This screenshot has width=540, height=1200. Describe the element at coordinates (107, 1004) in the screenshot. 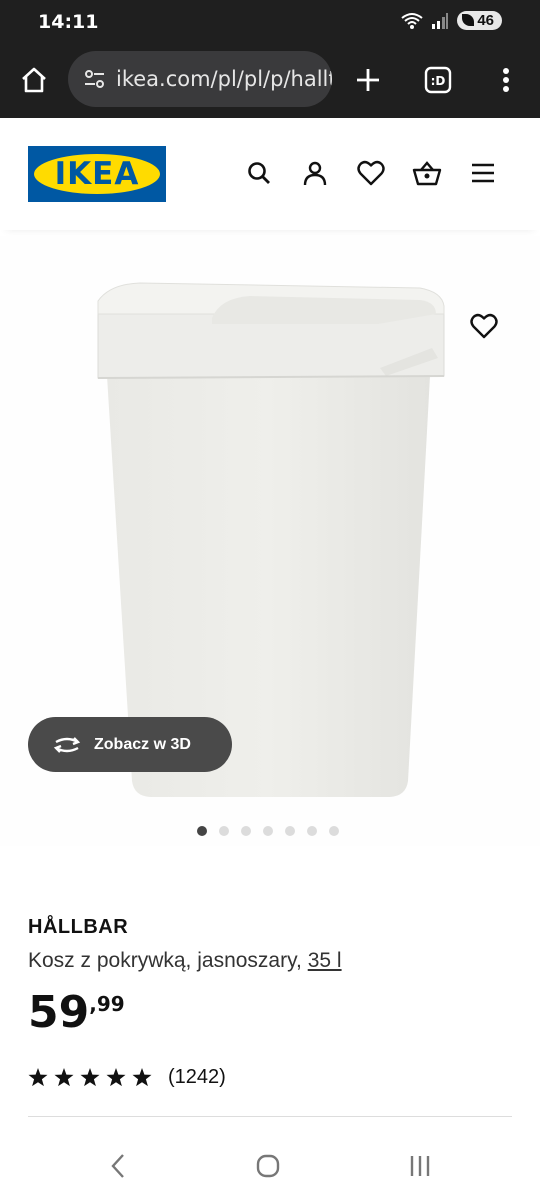

I see `price-decimal: ,99` at that location.